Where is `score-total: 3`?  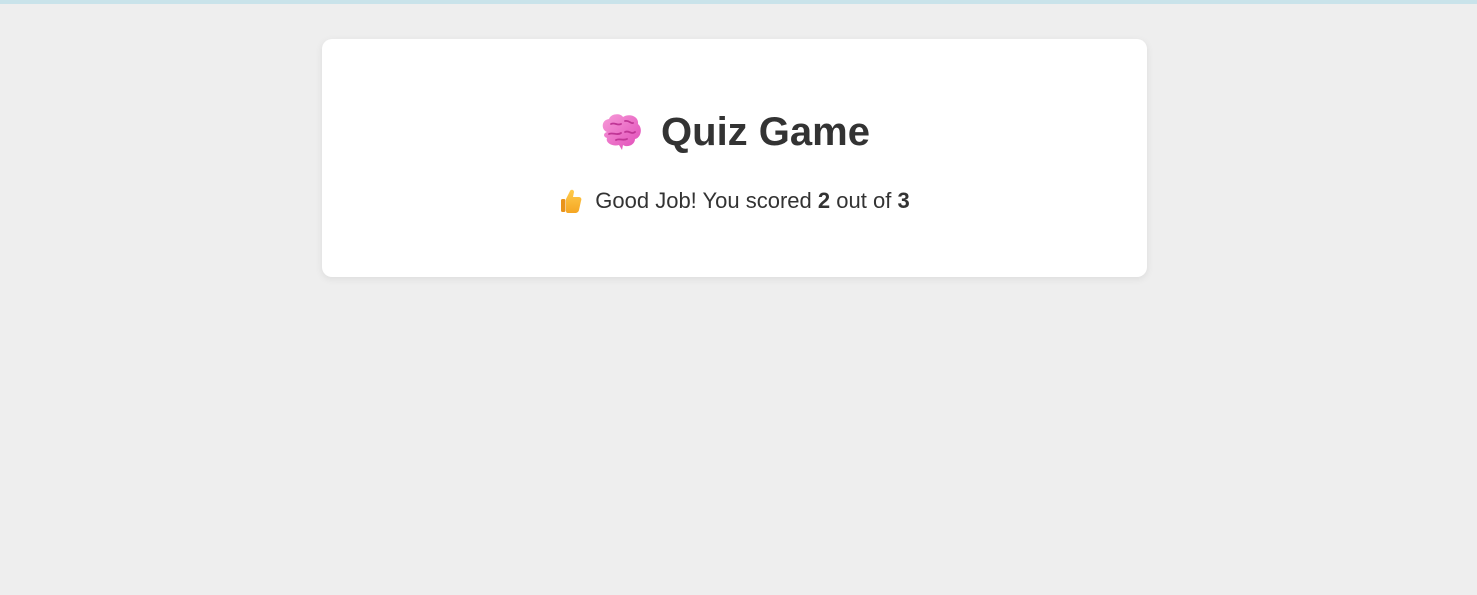
score-total: 3 is located at coordinates (903, 200).